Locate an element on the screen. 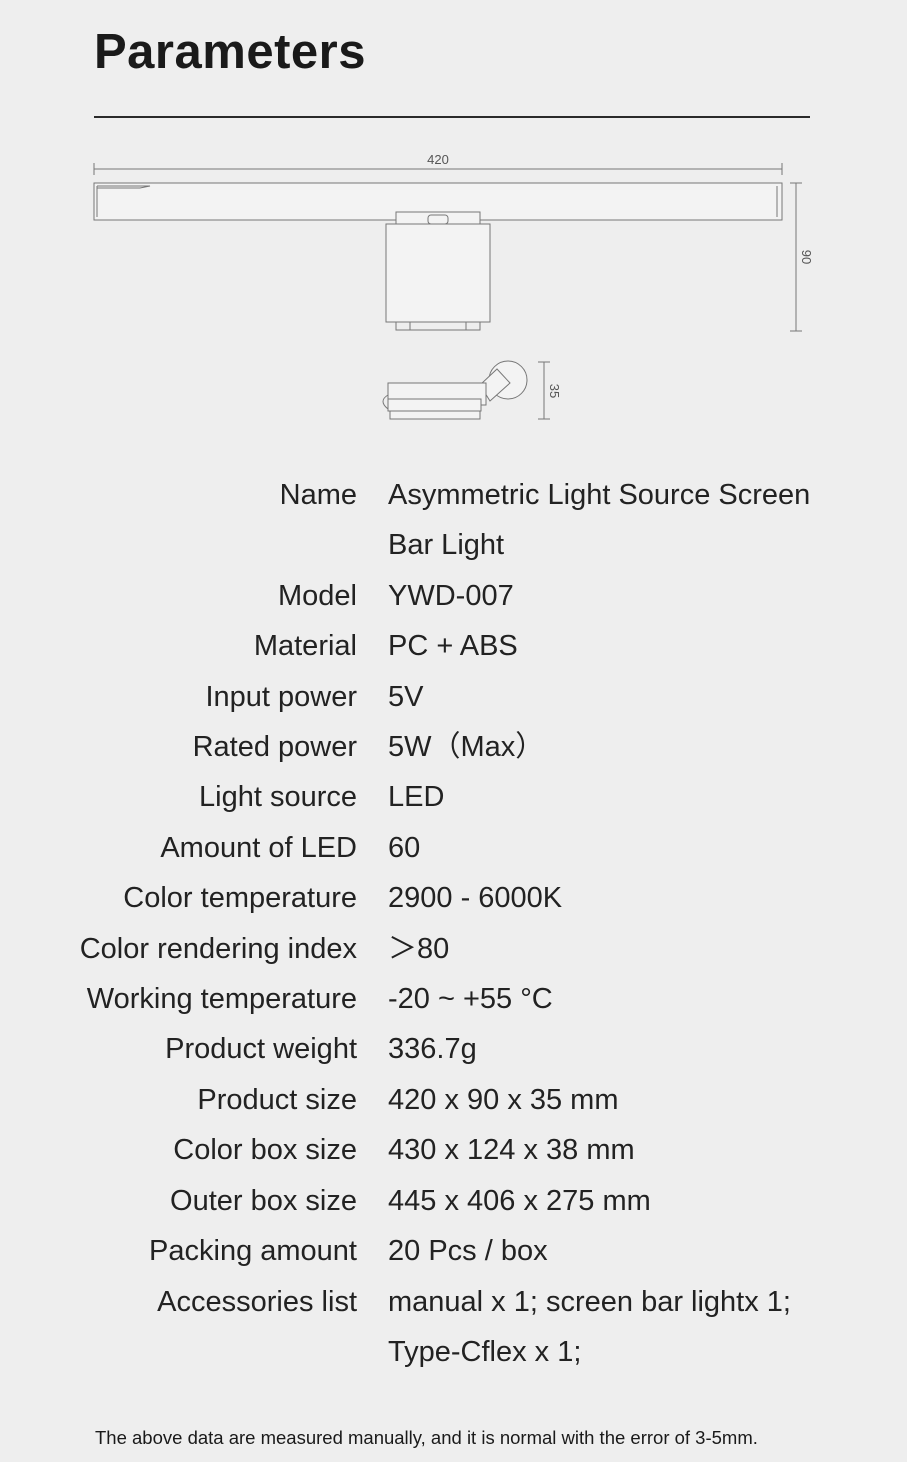  spec-row-material: Material PC + ABS is located at coordinates (453, 646).